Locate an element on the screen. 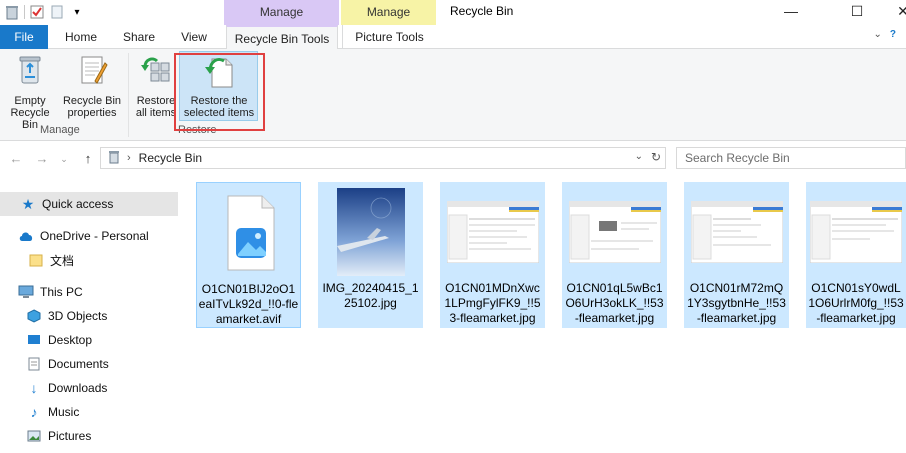 The height and width of the screenshot is (453, 906). up-arrow-icon: ↑ is located at coordinates (88, 159).